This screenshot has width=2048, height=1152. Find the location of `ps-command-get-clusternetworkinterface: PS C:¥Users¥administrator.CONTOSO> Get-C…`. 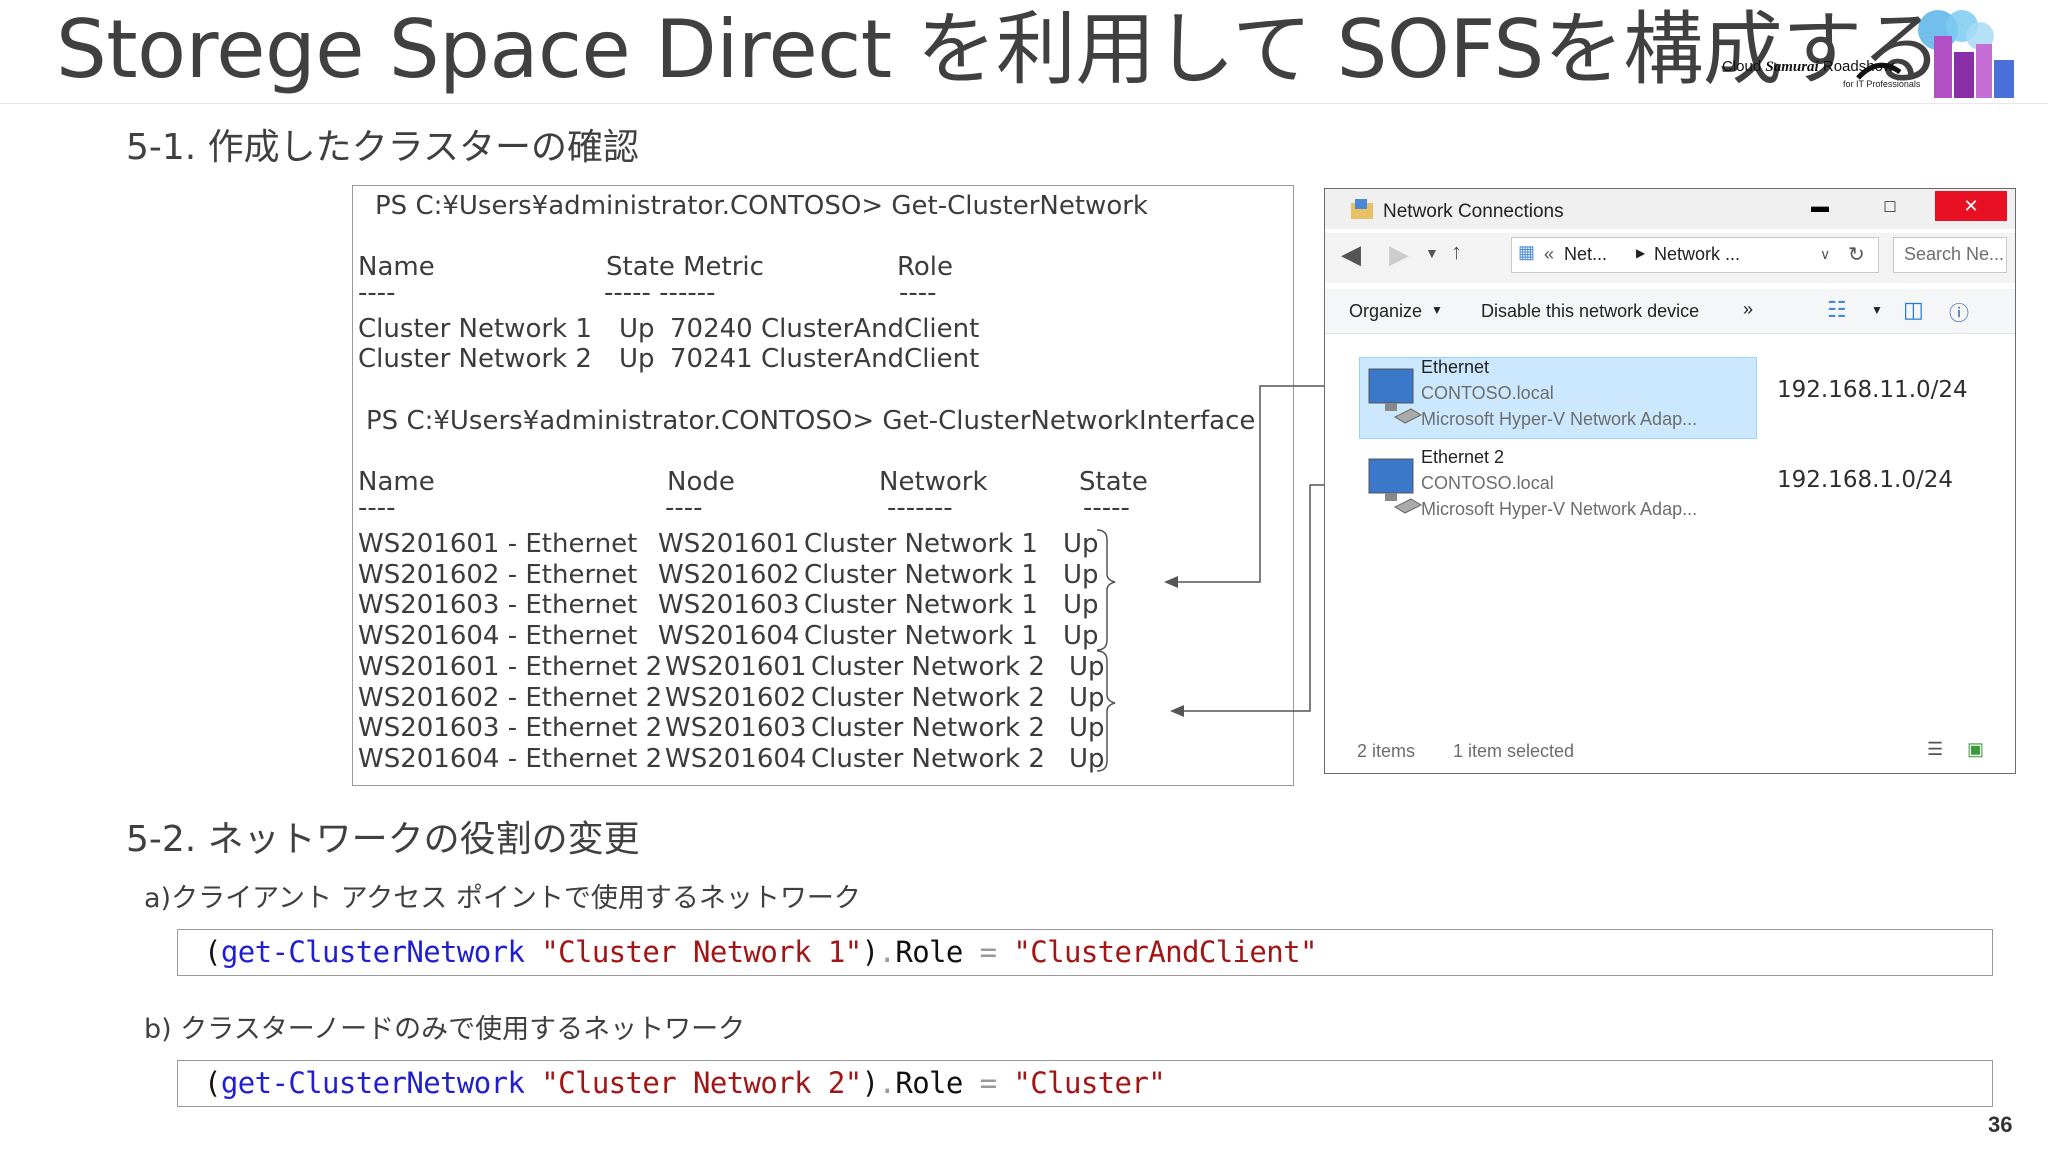

ps-command-get-clusternetworkinterface: PS C:¥Users¥administrator.CONTOSO> Get-C… is located at coordinates (811, 421).